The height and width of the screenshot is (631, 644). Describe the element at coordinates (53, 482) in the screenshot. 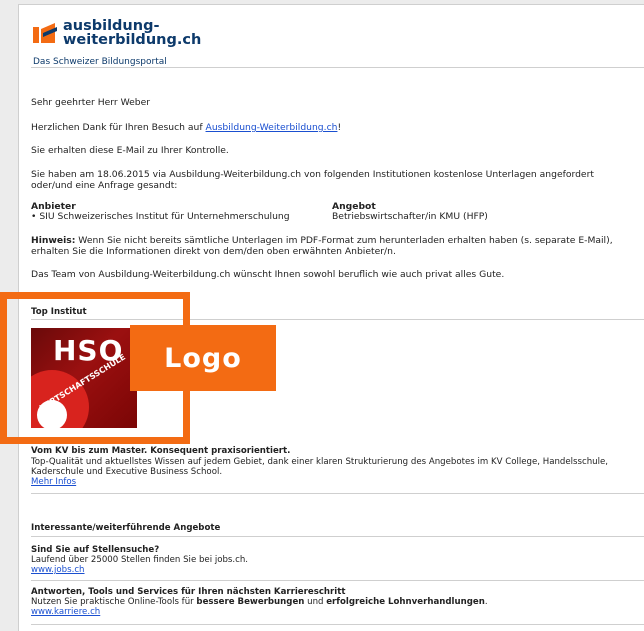

I see `mehr-infos-link: Mehr Infos` at that location.